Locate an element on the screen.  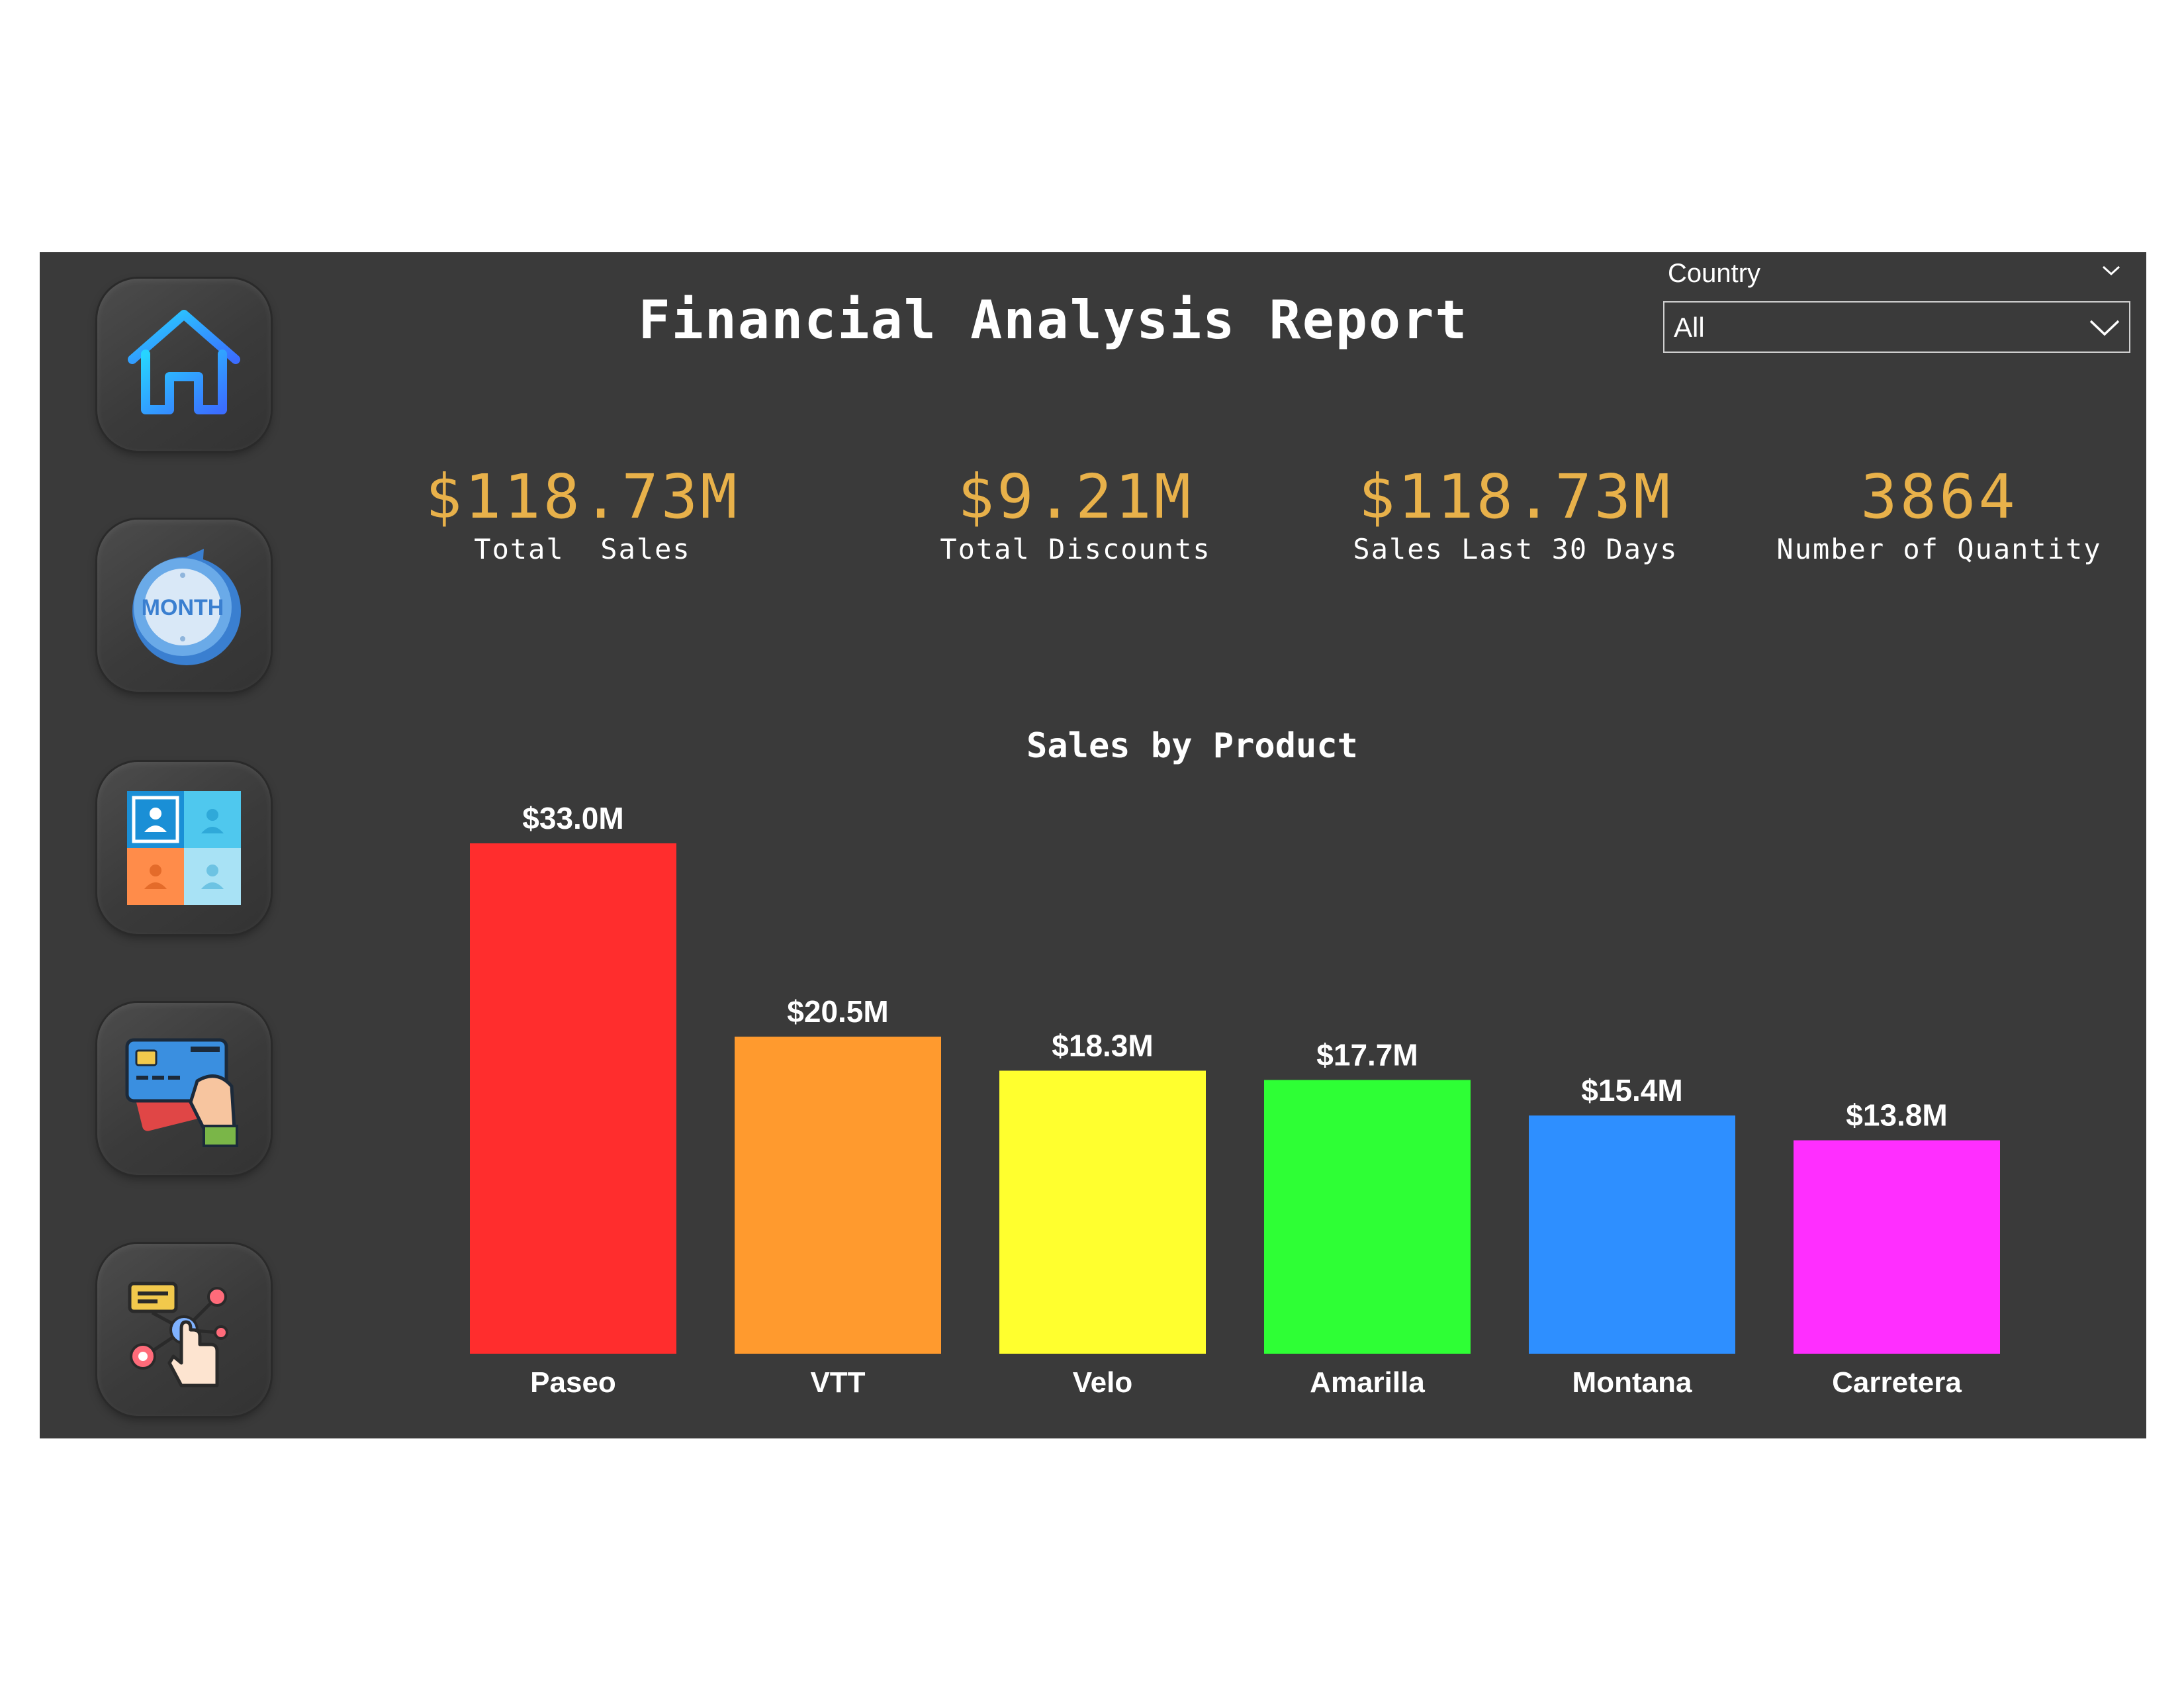
data-label: $17.7M is located at coordinates (1367, 1054).